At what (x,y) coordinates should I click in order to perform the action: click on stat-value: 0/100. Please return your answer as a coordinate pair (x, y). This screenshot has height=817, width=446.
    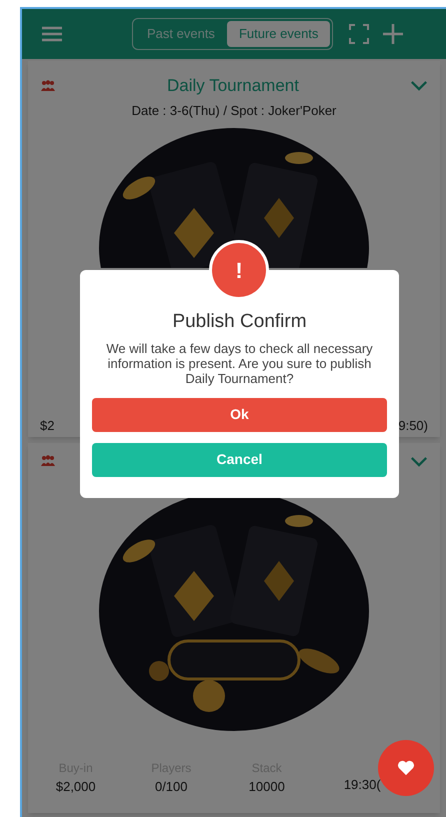
    Looking at the image, I should click on (171, 787).